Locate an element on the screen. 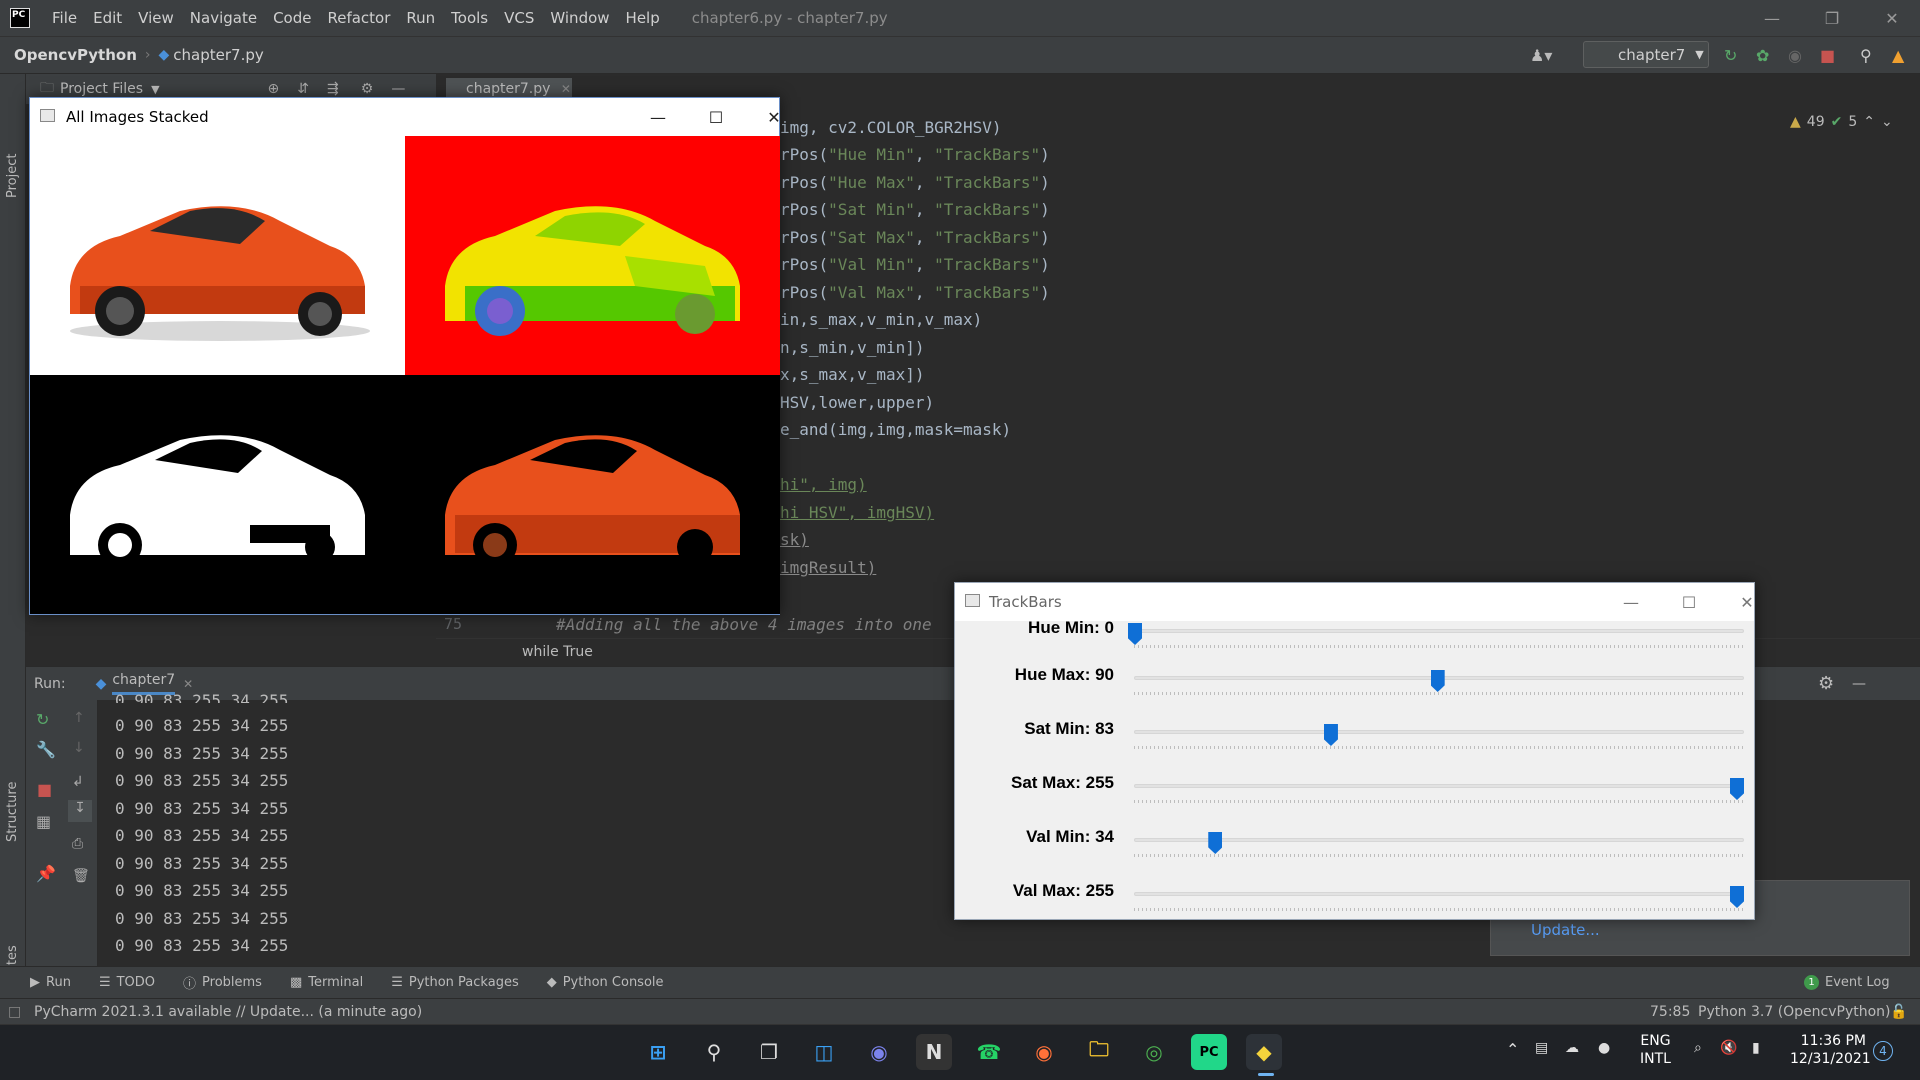  project-tool-tab: Project is located at coordinates (12, 176).